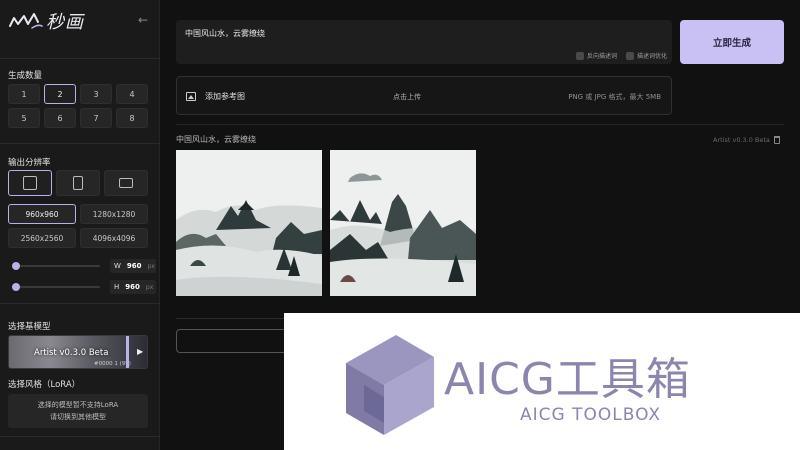  I want to click on result-meta: Artist v0.3.0 Beta, so click(746, 140).